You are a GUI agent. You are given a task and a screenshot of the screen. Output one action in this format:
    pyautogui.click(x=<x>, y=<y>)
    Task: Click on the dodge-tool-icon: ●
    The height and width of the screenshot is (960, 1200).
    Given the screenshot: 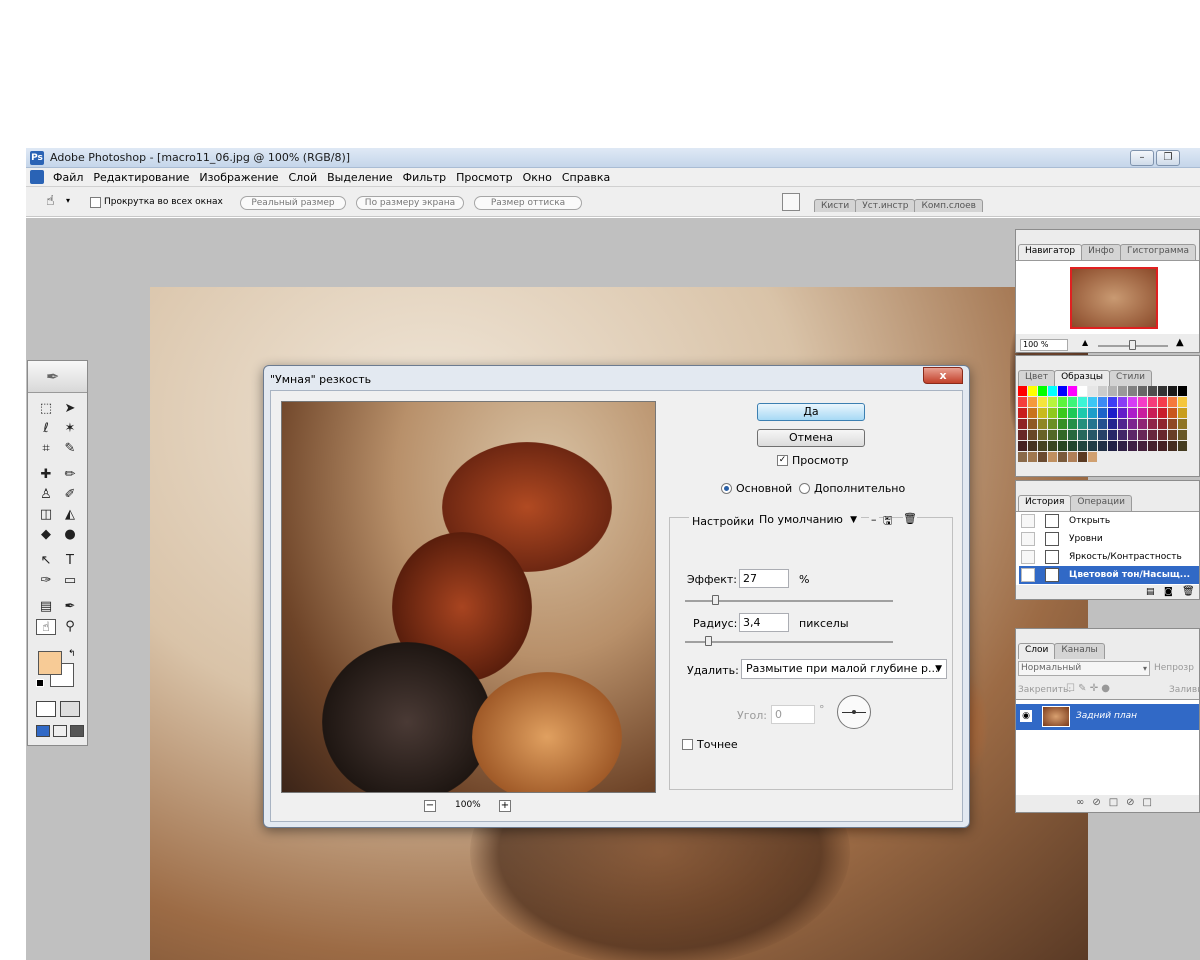 What is the action you would take?
    pyautogui.click(x=70, y=535)
    